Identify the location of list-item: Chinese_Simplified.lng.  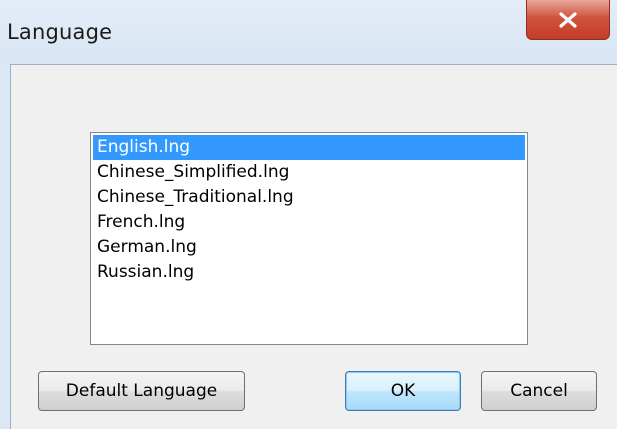
(309, 172).